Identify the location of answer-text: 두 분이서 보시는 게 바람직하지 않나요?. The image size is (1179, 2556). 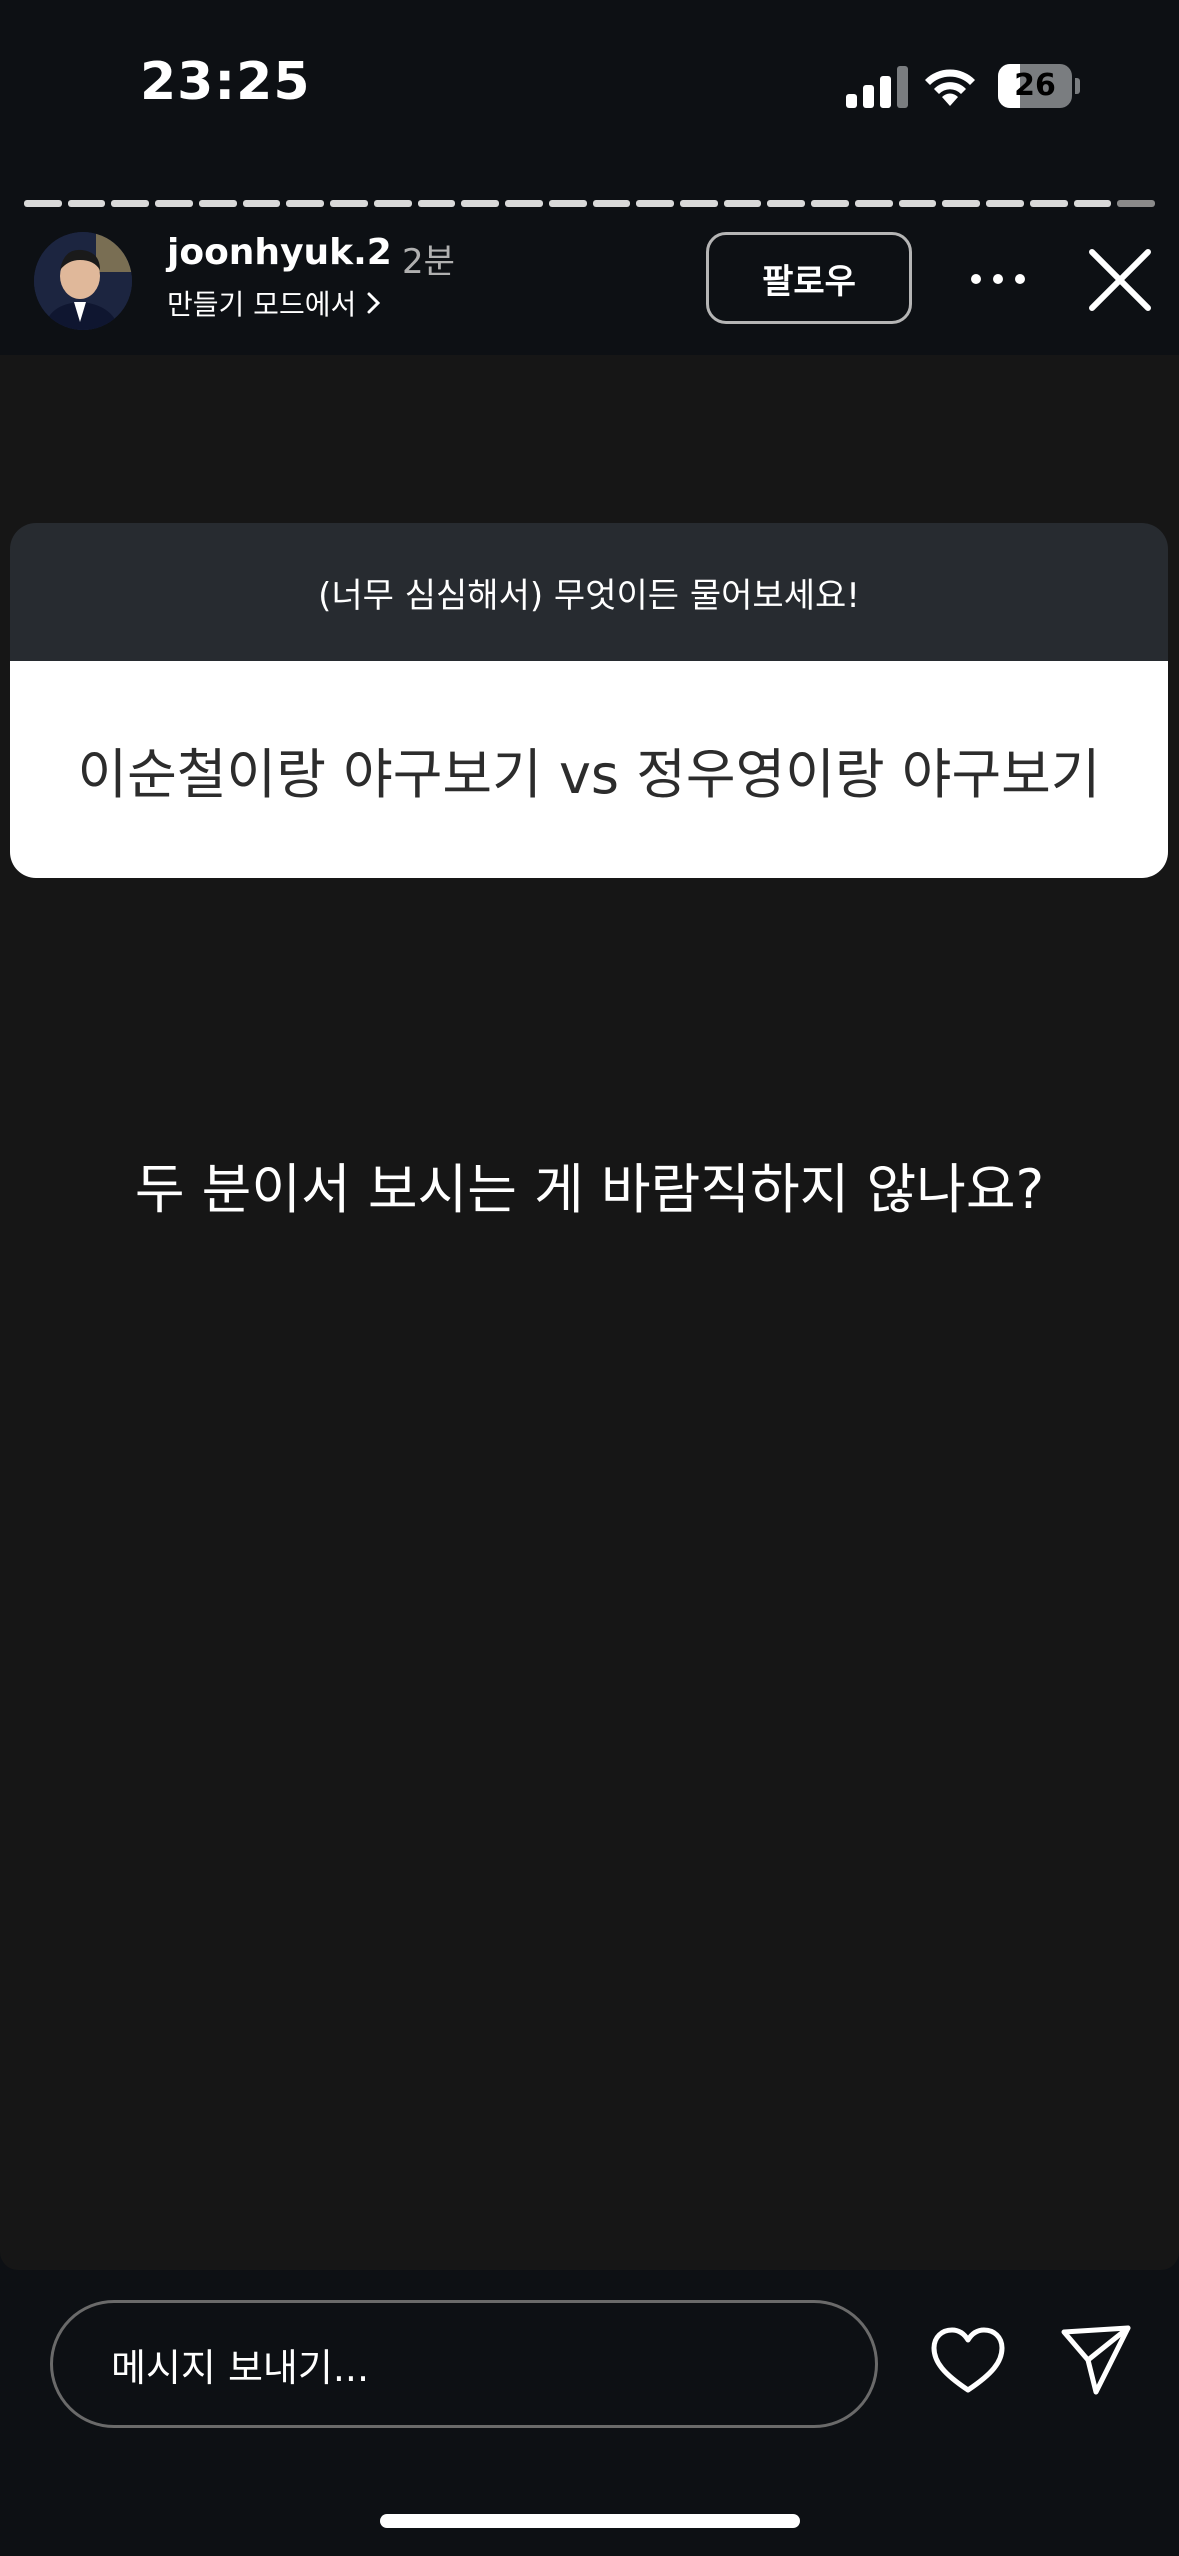
(589, 1189).